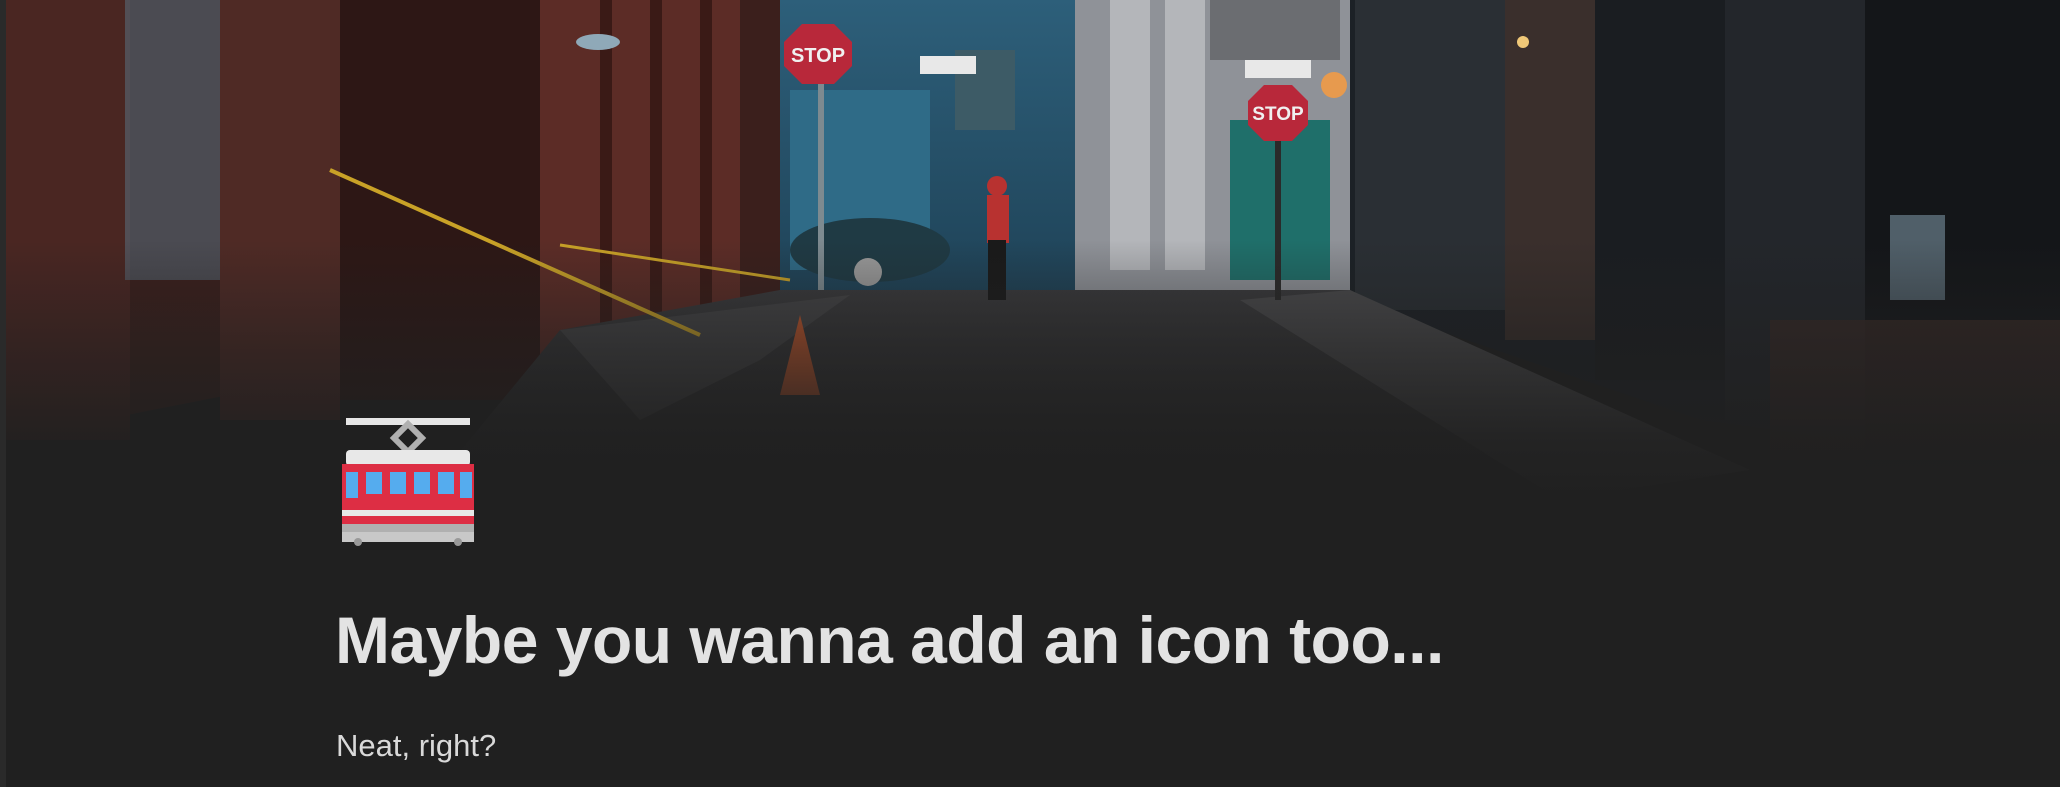 The width and height of the screenshot is (2060, 787). What do you see at coordinates (3, 393) in the screenshot?
I see `window-edge` at bounding box center [3, 393].